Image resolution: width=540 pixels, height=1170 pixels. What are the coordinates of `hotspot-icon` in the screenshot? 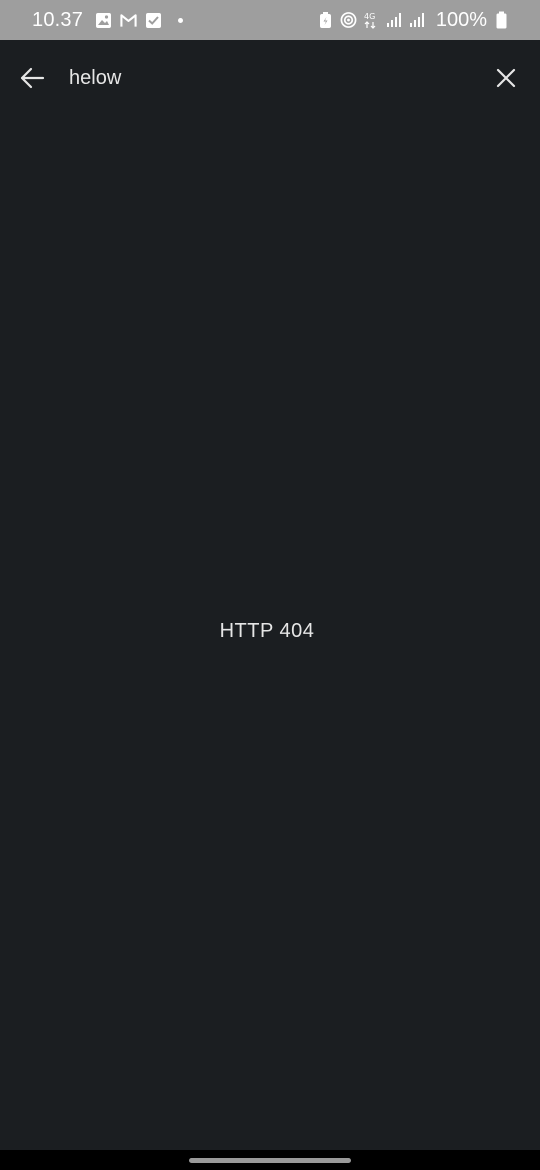 It's located at (348, 20).